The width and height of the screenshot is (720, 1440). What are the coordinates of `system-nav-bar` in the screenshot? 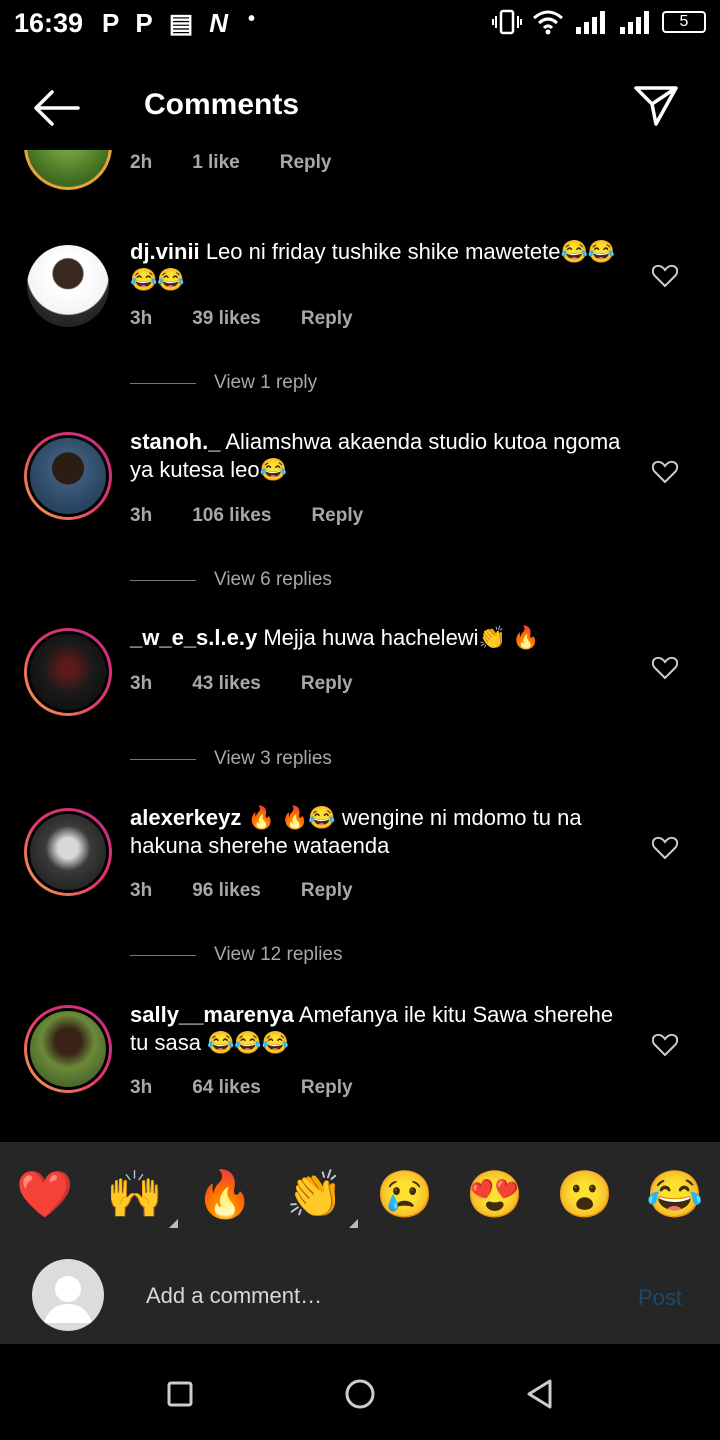 It's located at (360, 1392).